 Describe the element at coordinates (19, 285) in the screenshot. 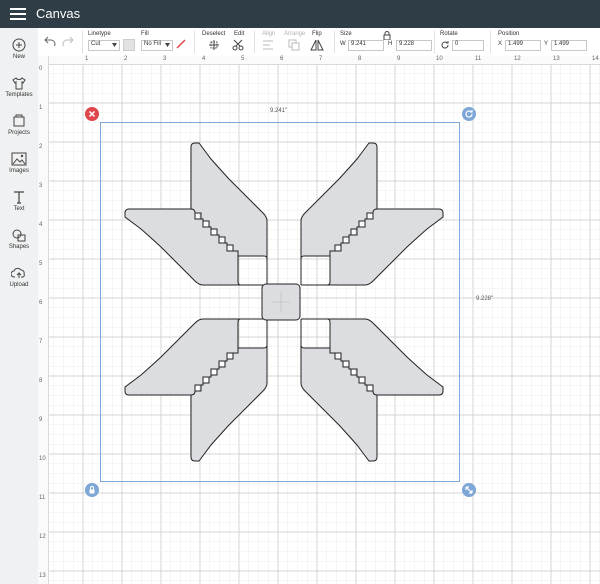

I see `sidebar-item-label: Upload` at that location.